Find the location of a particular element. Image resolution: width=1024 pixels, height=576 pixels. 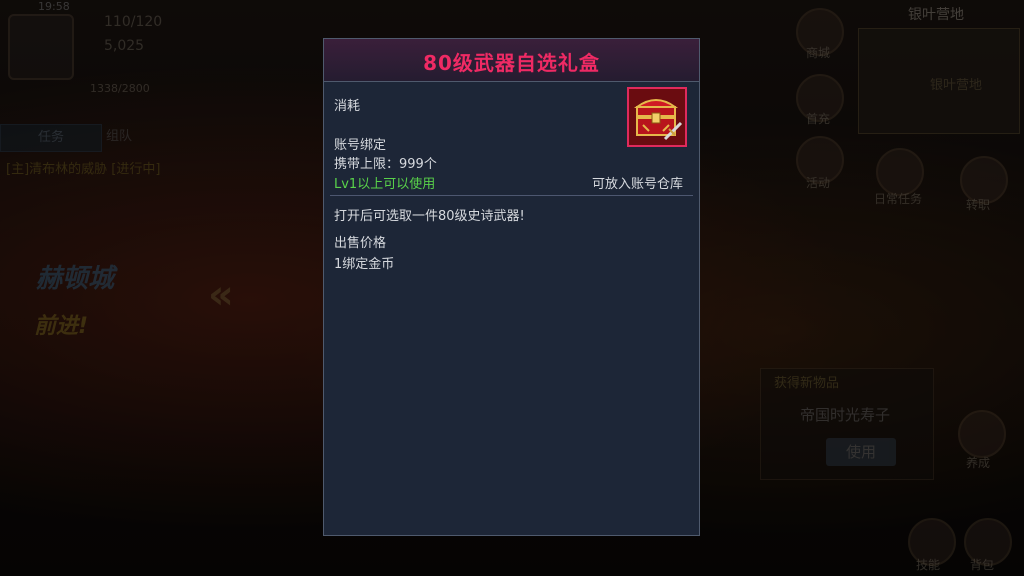

item-storage-info: 可放入账号仓库 is located at coordinates (638, 184).